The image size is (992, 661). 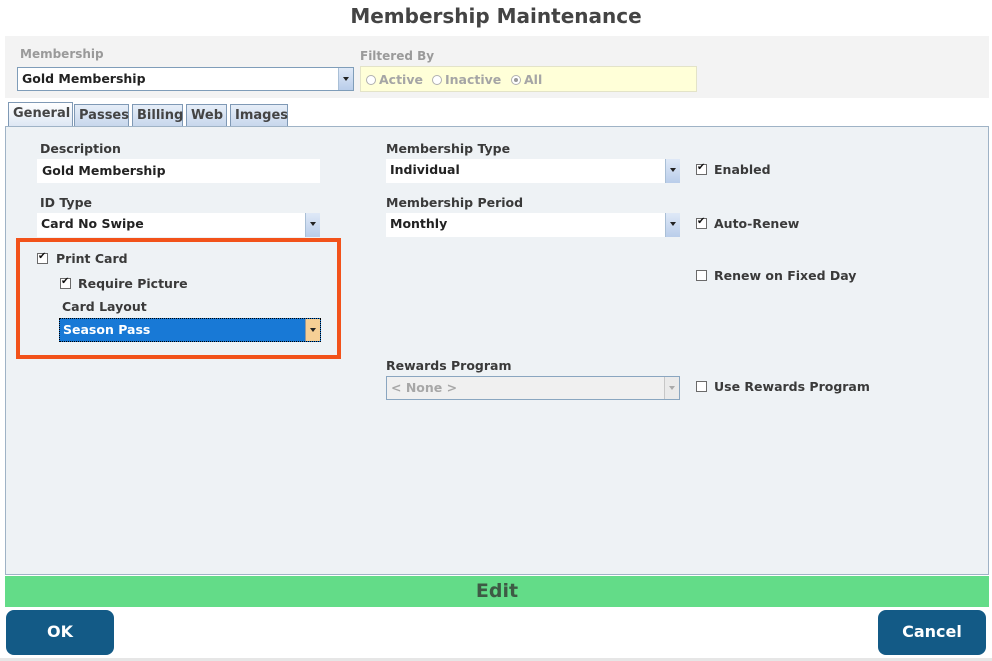 I want to click on renew-fixed-day-checkbox, so click(x=701, y=275).